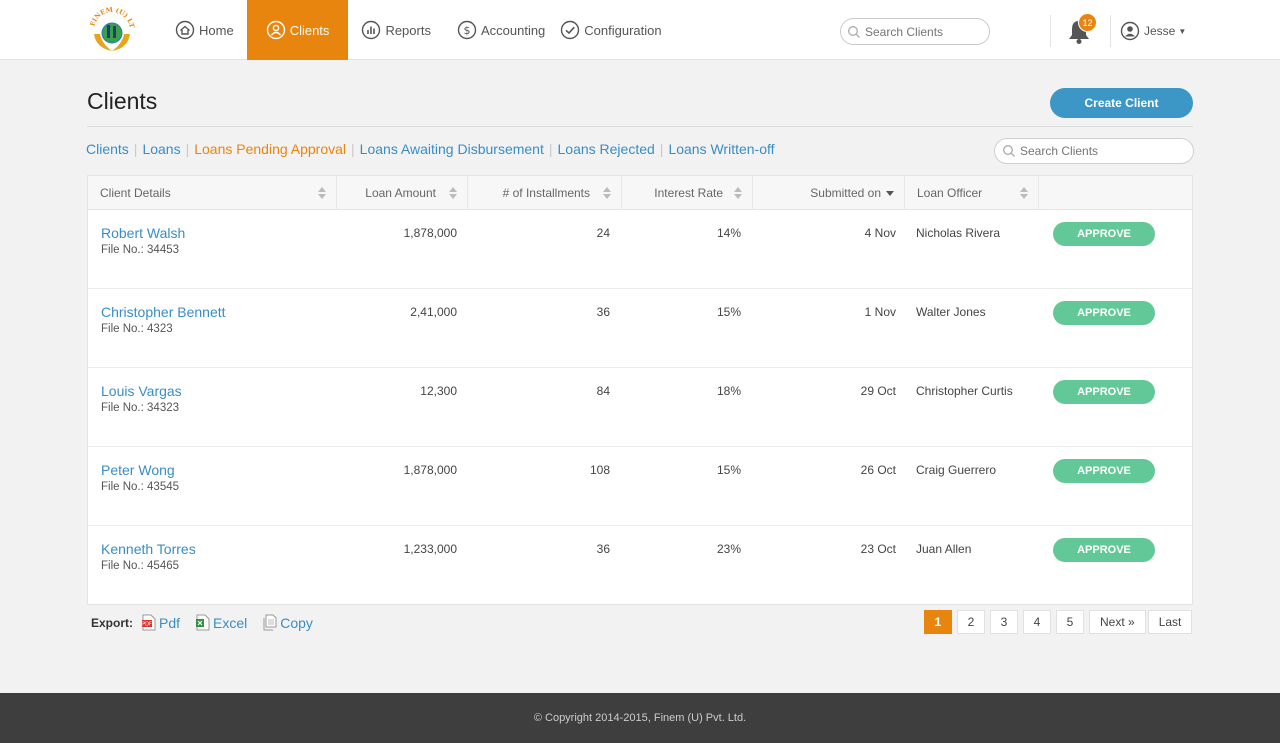 Image resolution: width=1280 pixels, height=743 pixels. I want to click on export-excel-link: Excel, so click(221, 622).